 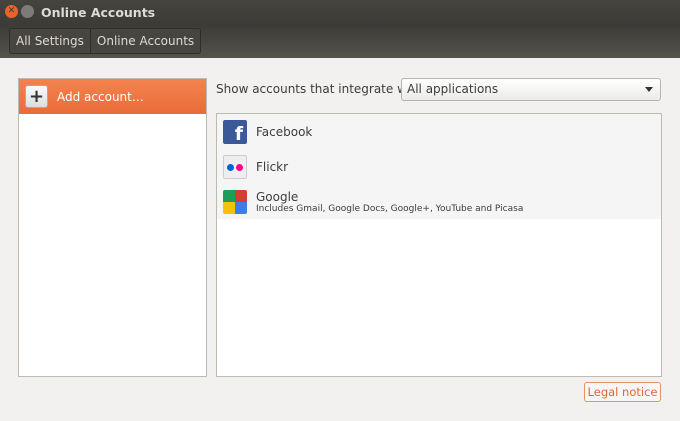 What do you see at coordinates (36, 96) in the screenshot?
I see `plus-icon: +` at bounding box center [36, 96].